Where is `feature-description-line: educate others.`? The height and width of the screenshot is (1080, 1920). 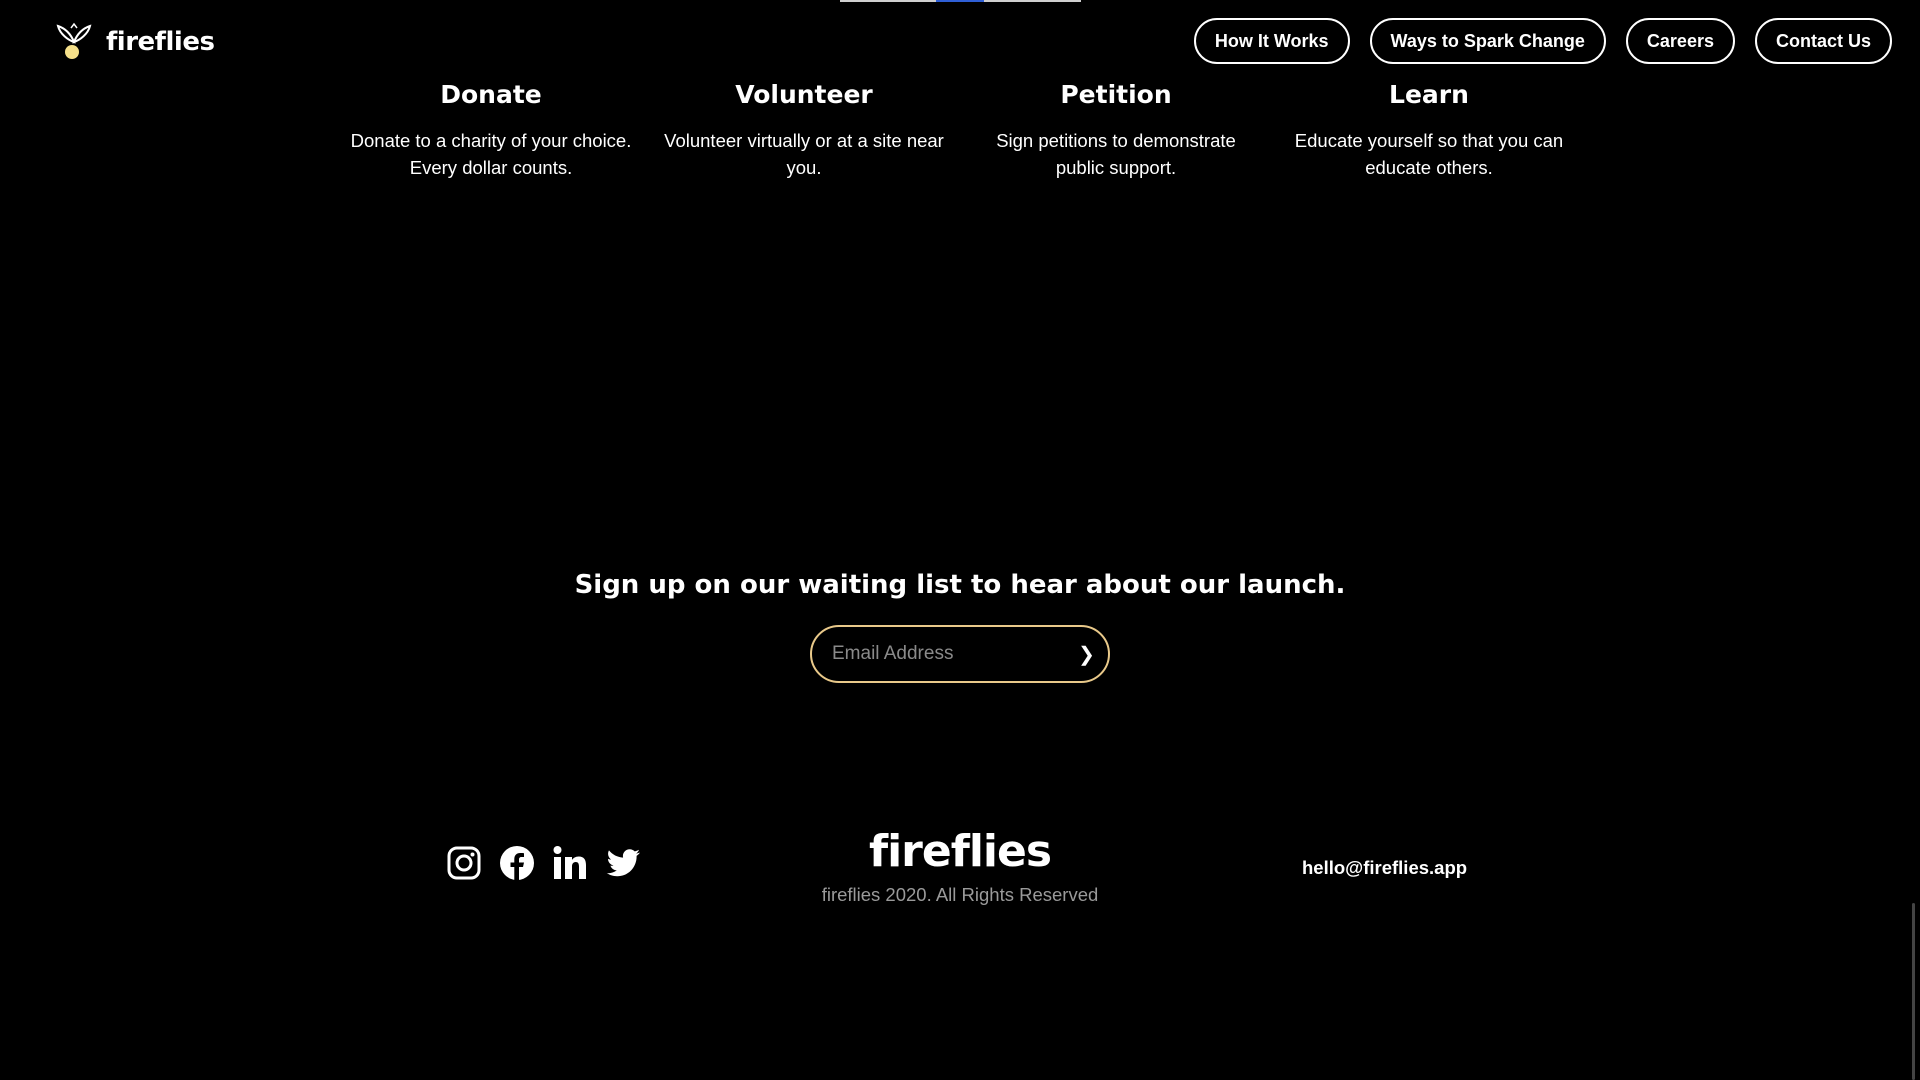 feature-description-line: educate others. is located at coordinates (1429, 167).